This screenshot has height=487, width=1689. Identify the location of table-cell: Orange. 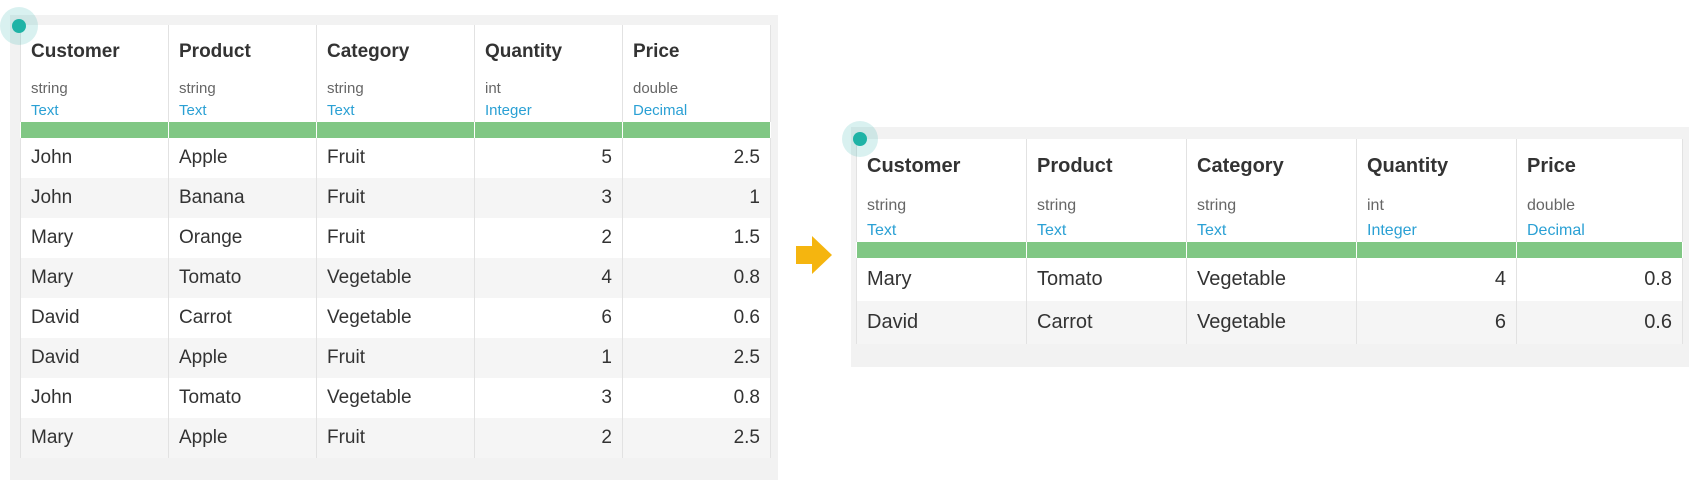
(242, 238).